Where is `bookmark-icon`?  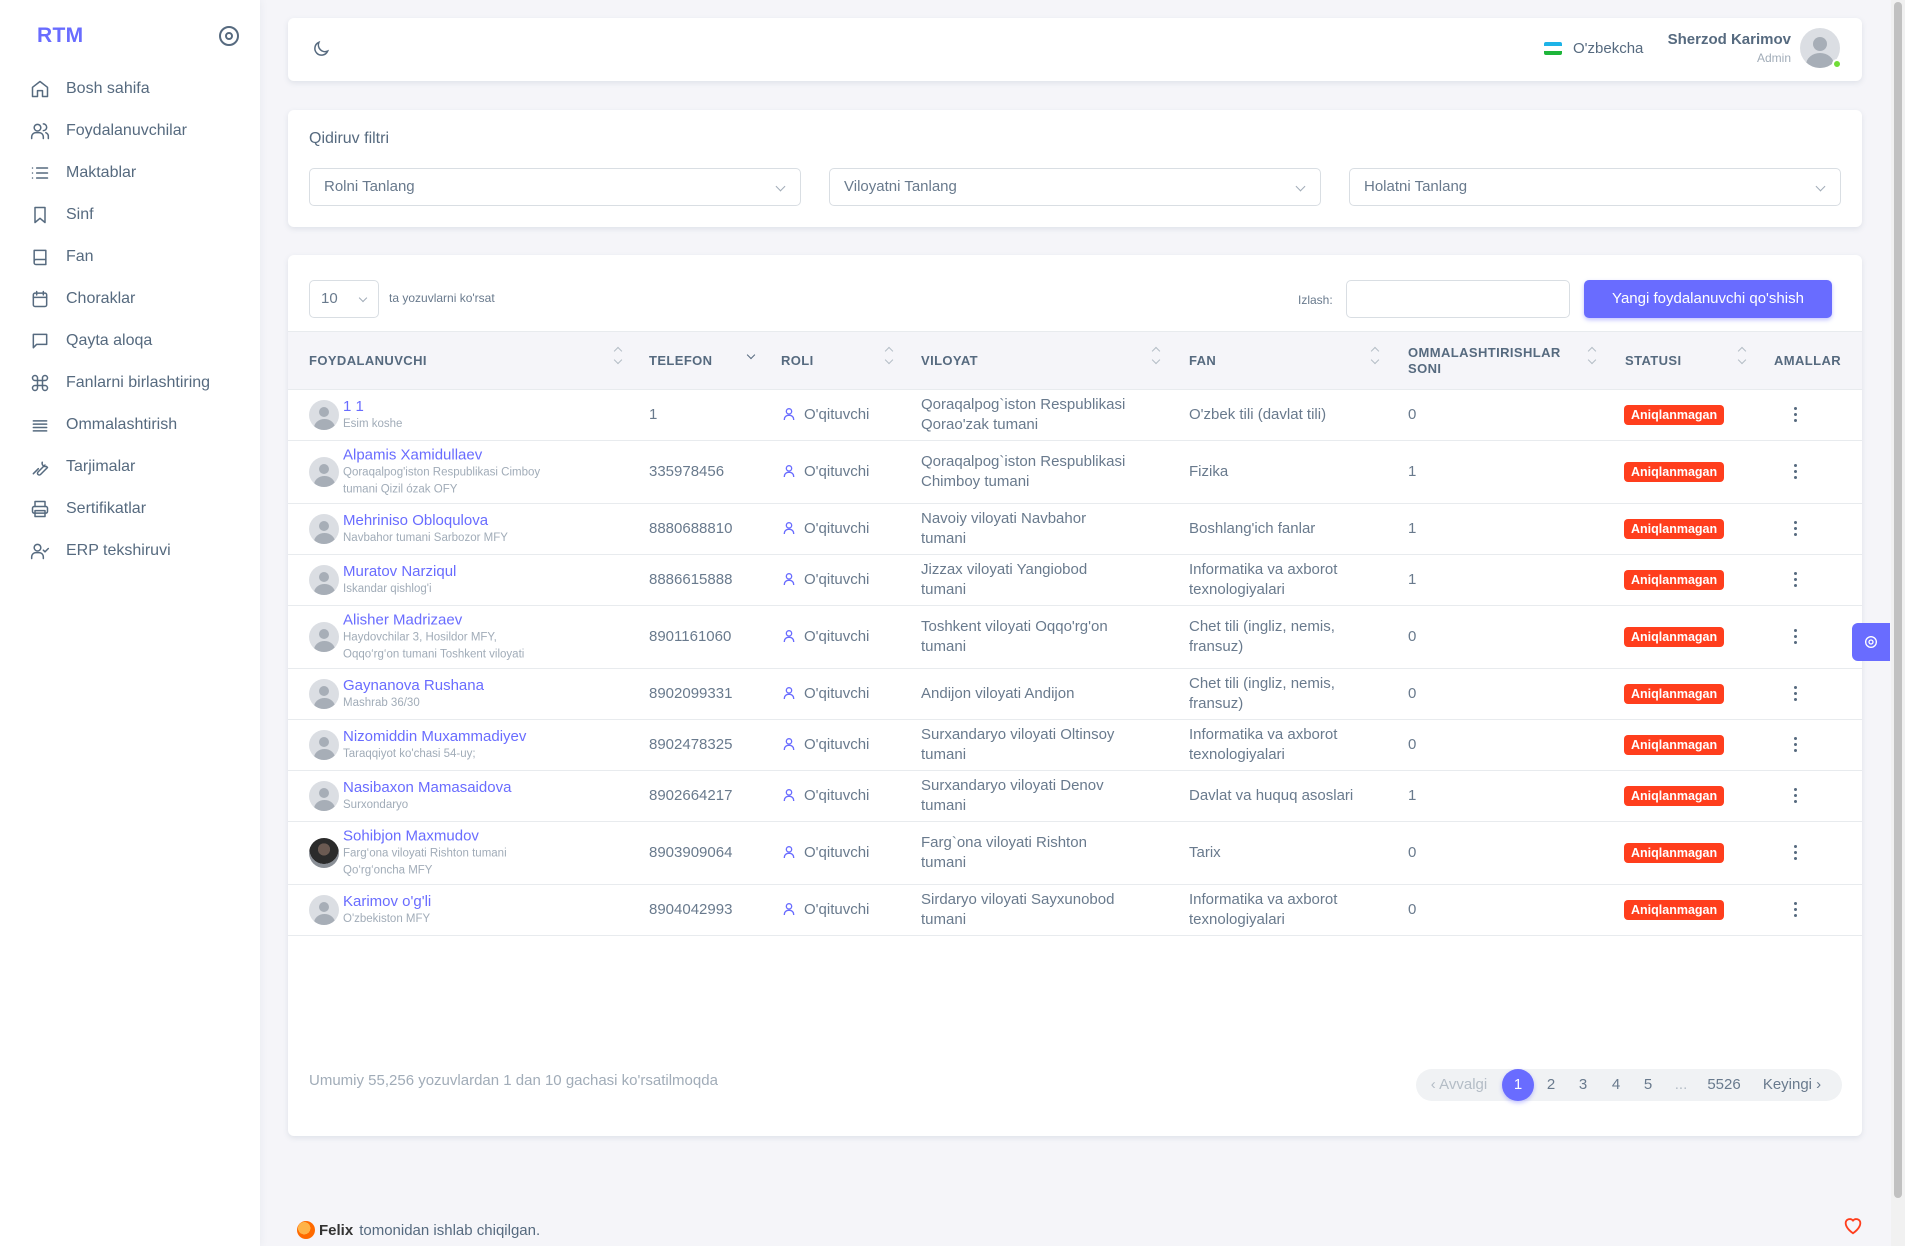
bookmark-icon is located at coordinates (40, 215).